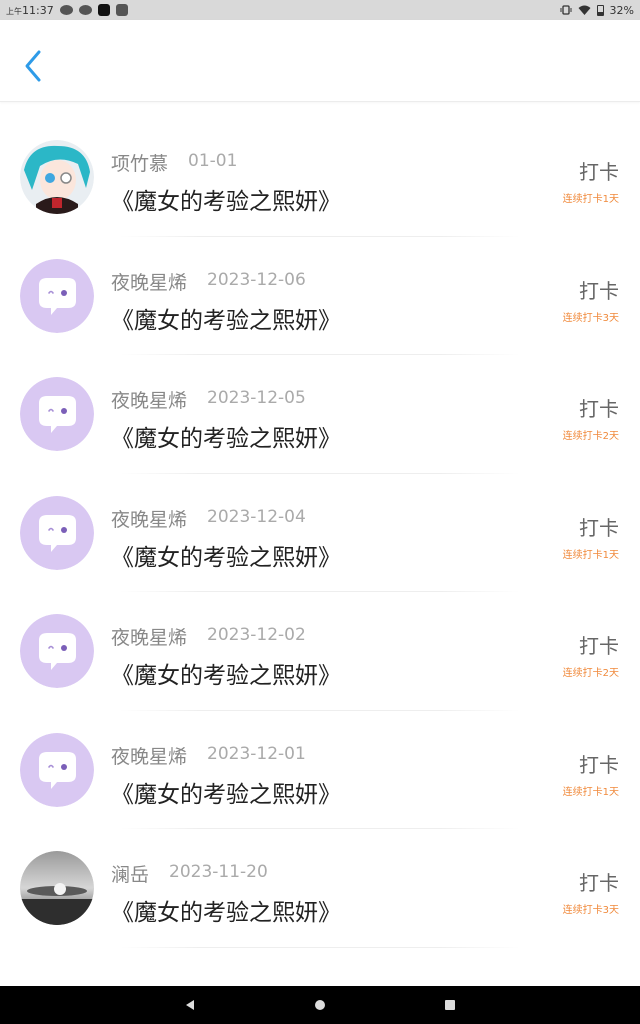 The width and height of the screenshot is (640, 1024). Describe the element at coordinates (320, 177) in the screenshot. I see `list-item: 项竹慕 01-01 《魔女的考验之熙妍》 打卡连续打卡1天` at that location.